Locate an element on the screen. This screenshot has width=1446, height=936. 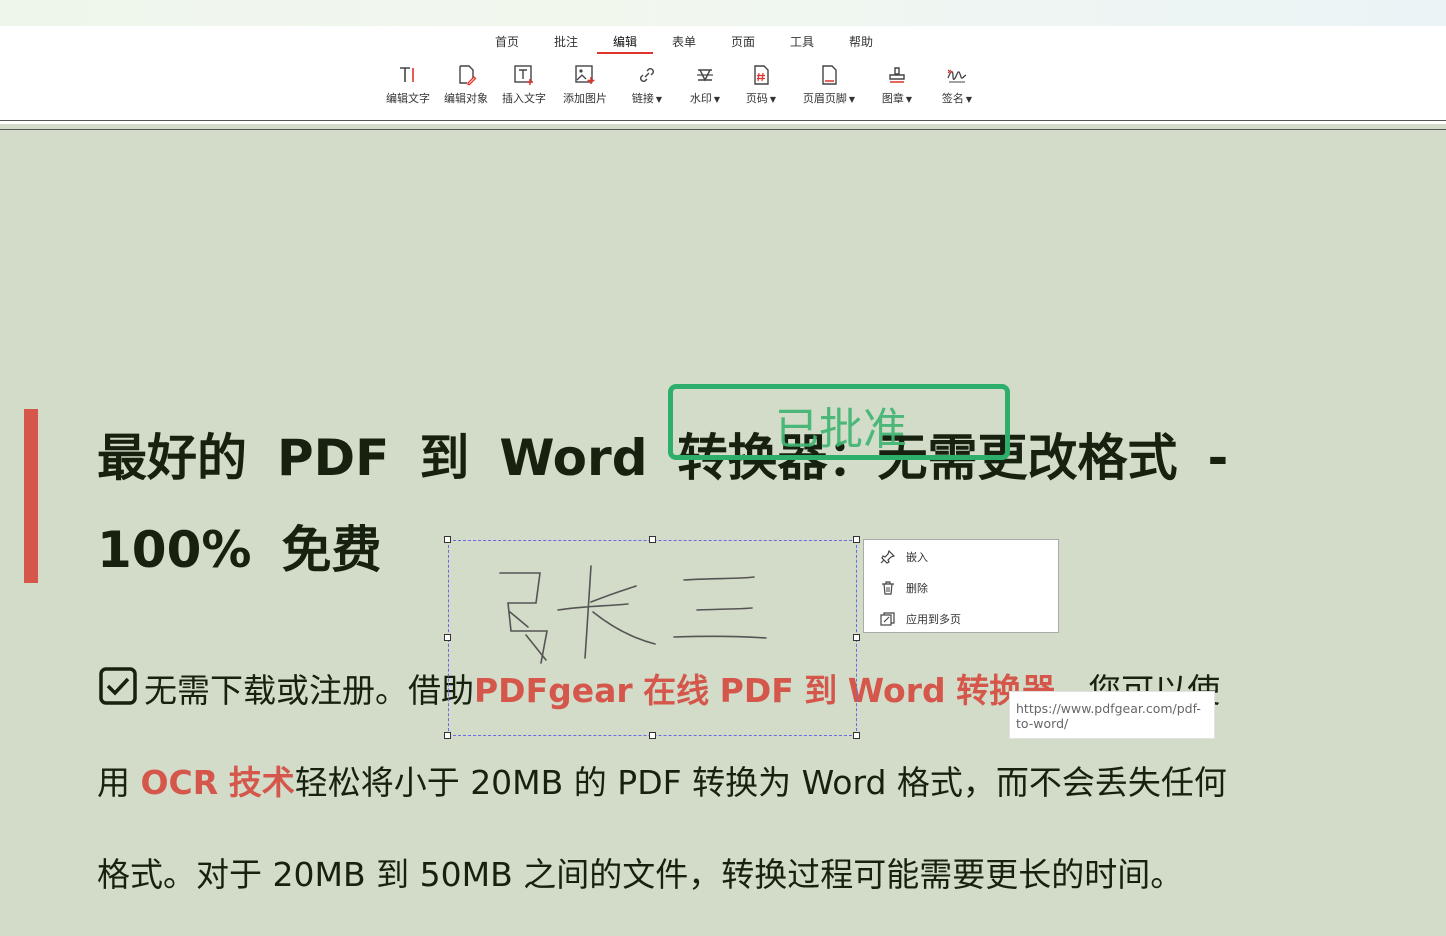
insert-text-button: 插入文字 is located at coordinates (524, 85).